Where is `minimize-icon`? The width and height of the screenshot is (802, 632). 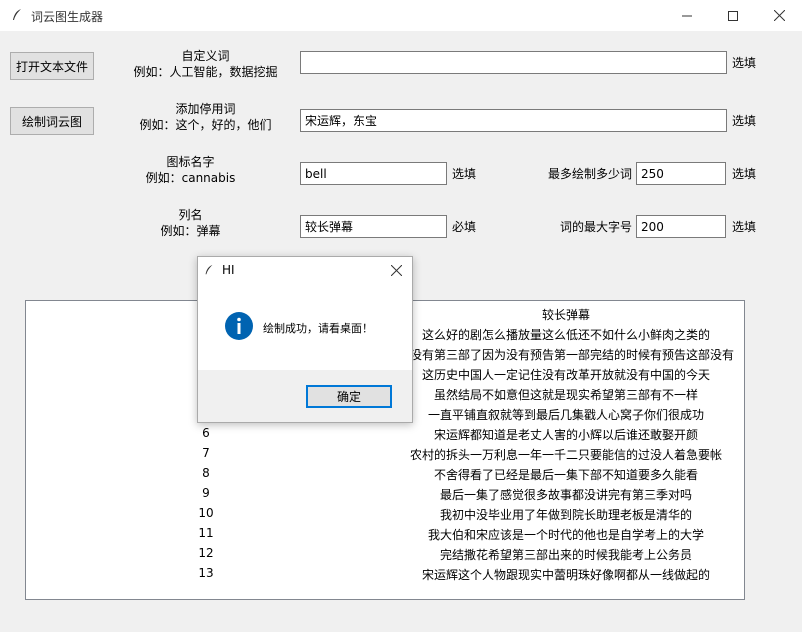 minimize-icon is located at coordinates (687, 15).